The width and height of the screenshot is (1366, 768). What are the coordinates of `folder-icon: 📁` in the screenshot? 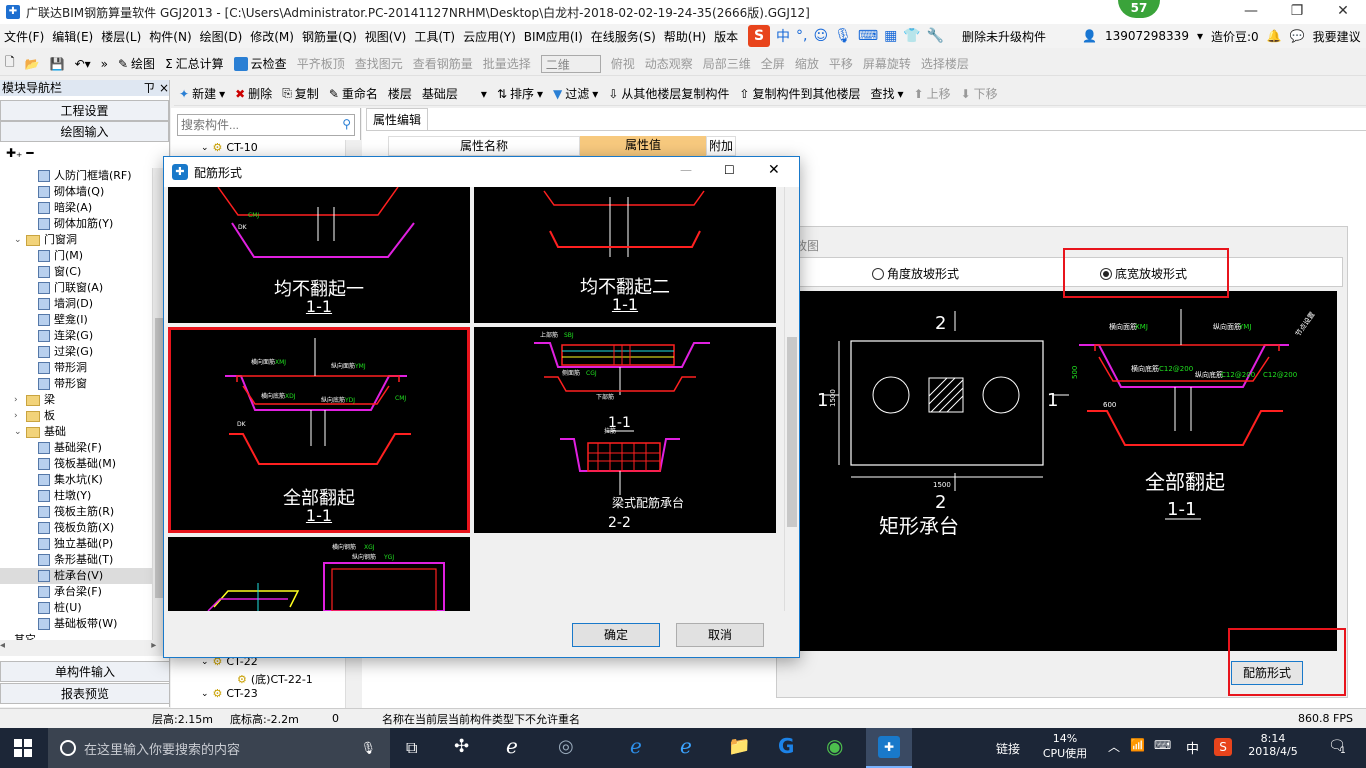 It's located at (739, 746).